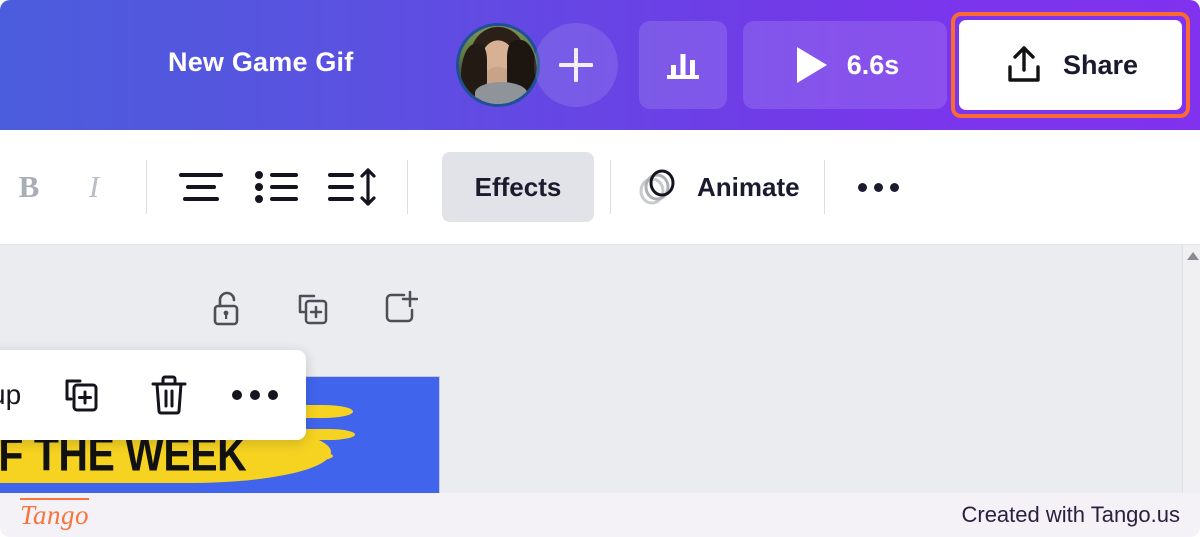 This screenshot has height=537, width=1200. I want to click on unlock-icon, so click(227, 309).